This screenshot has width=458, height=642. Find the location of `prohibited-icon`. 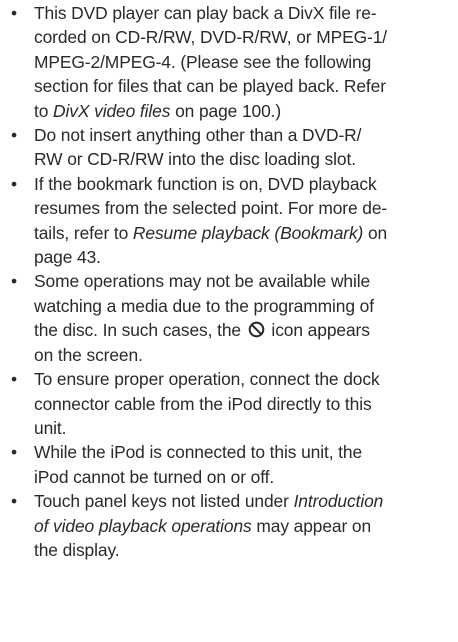

prohibited-icon is located at coordinates (256, 329).